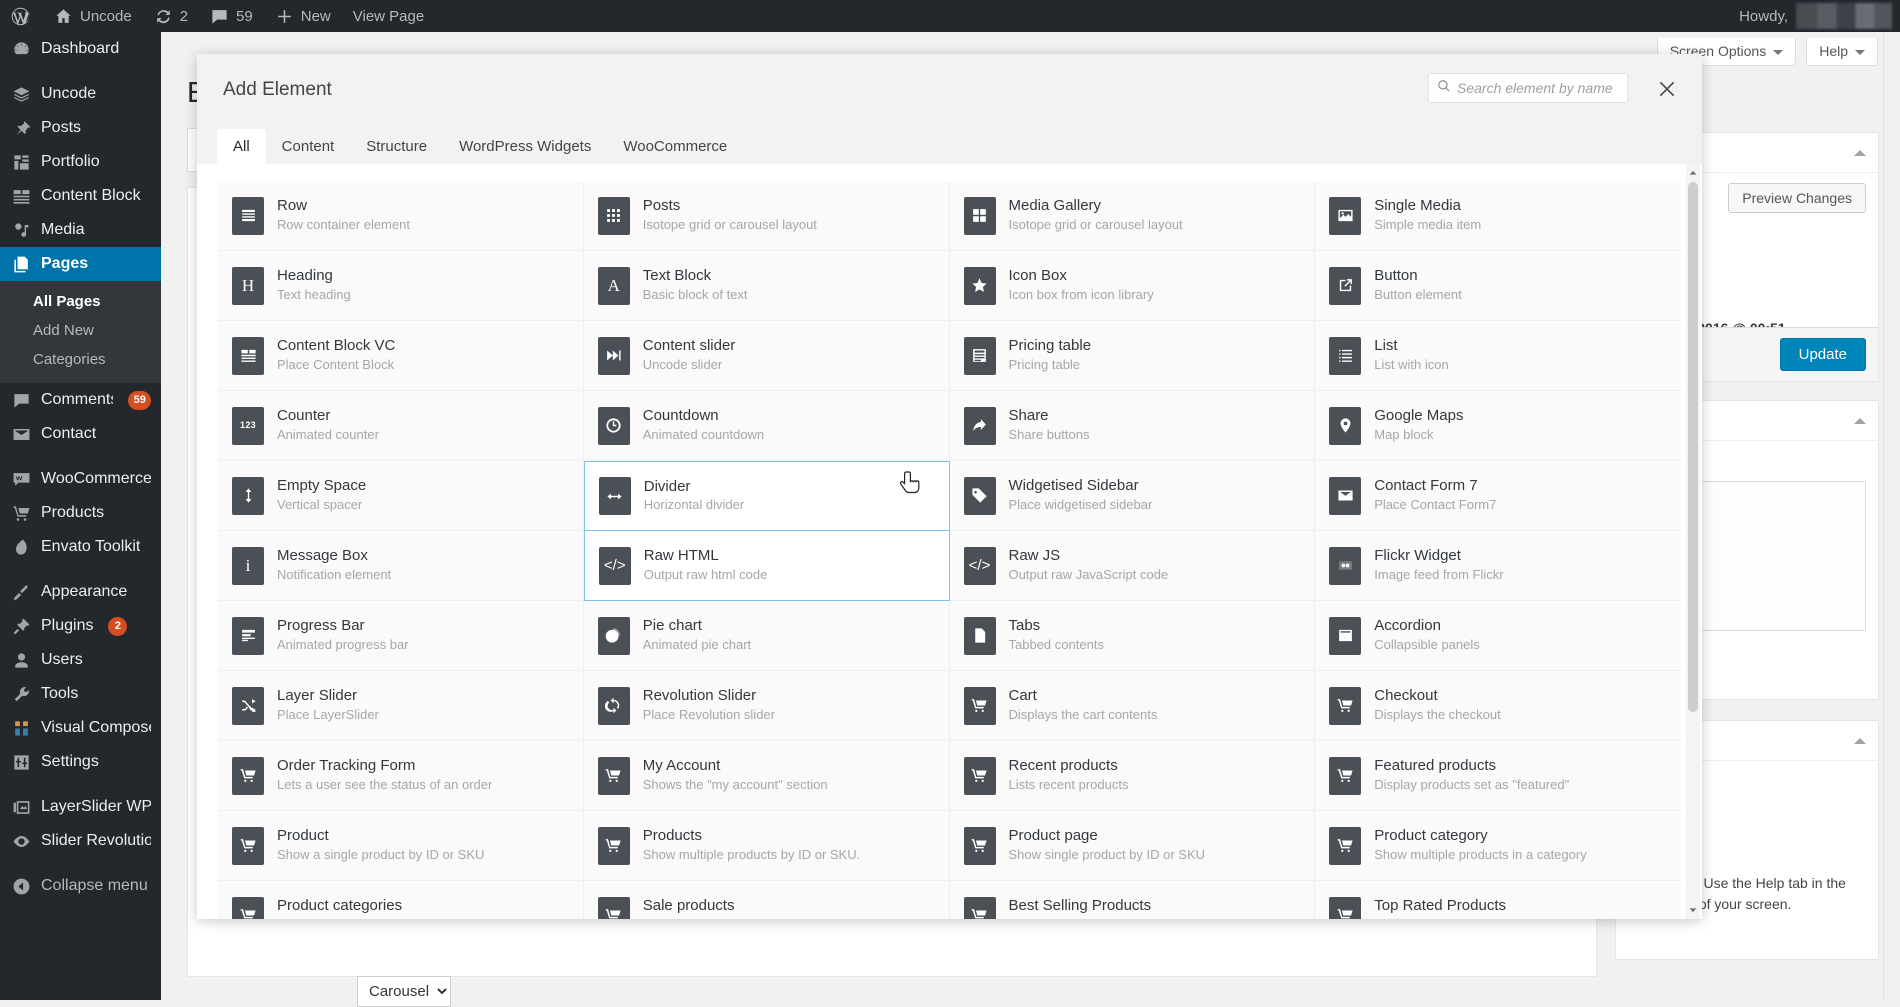  Describe the element at coordinates (80, 162) in the screenshot. I see `sidebar-item-portfolio: Portfolio` at that location.